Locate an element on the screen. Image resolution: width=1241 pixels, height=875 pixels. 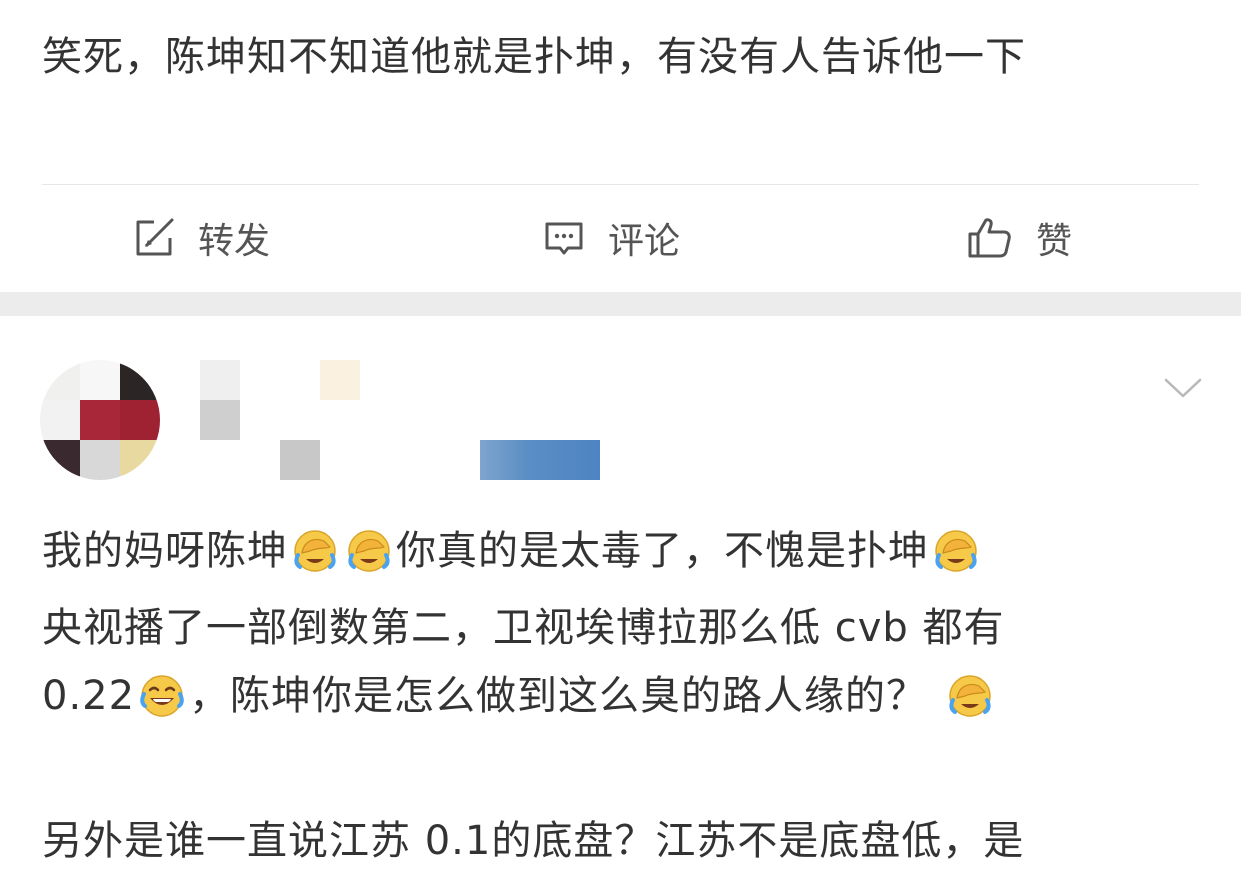
comment-line: 我的妈呀陈坤 你真的是太毒了，不愧是扑坤 is located at coordinates (627, 555).